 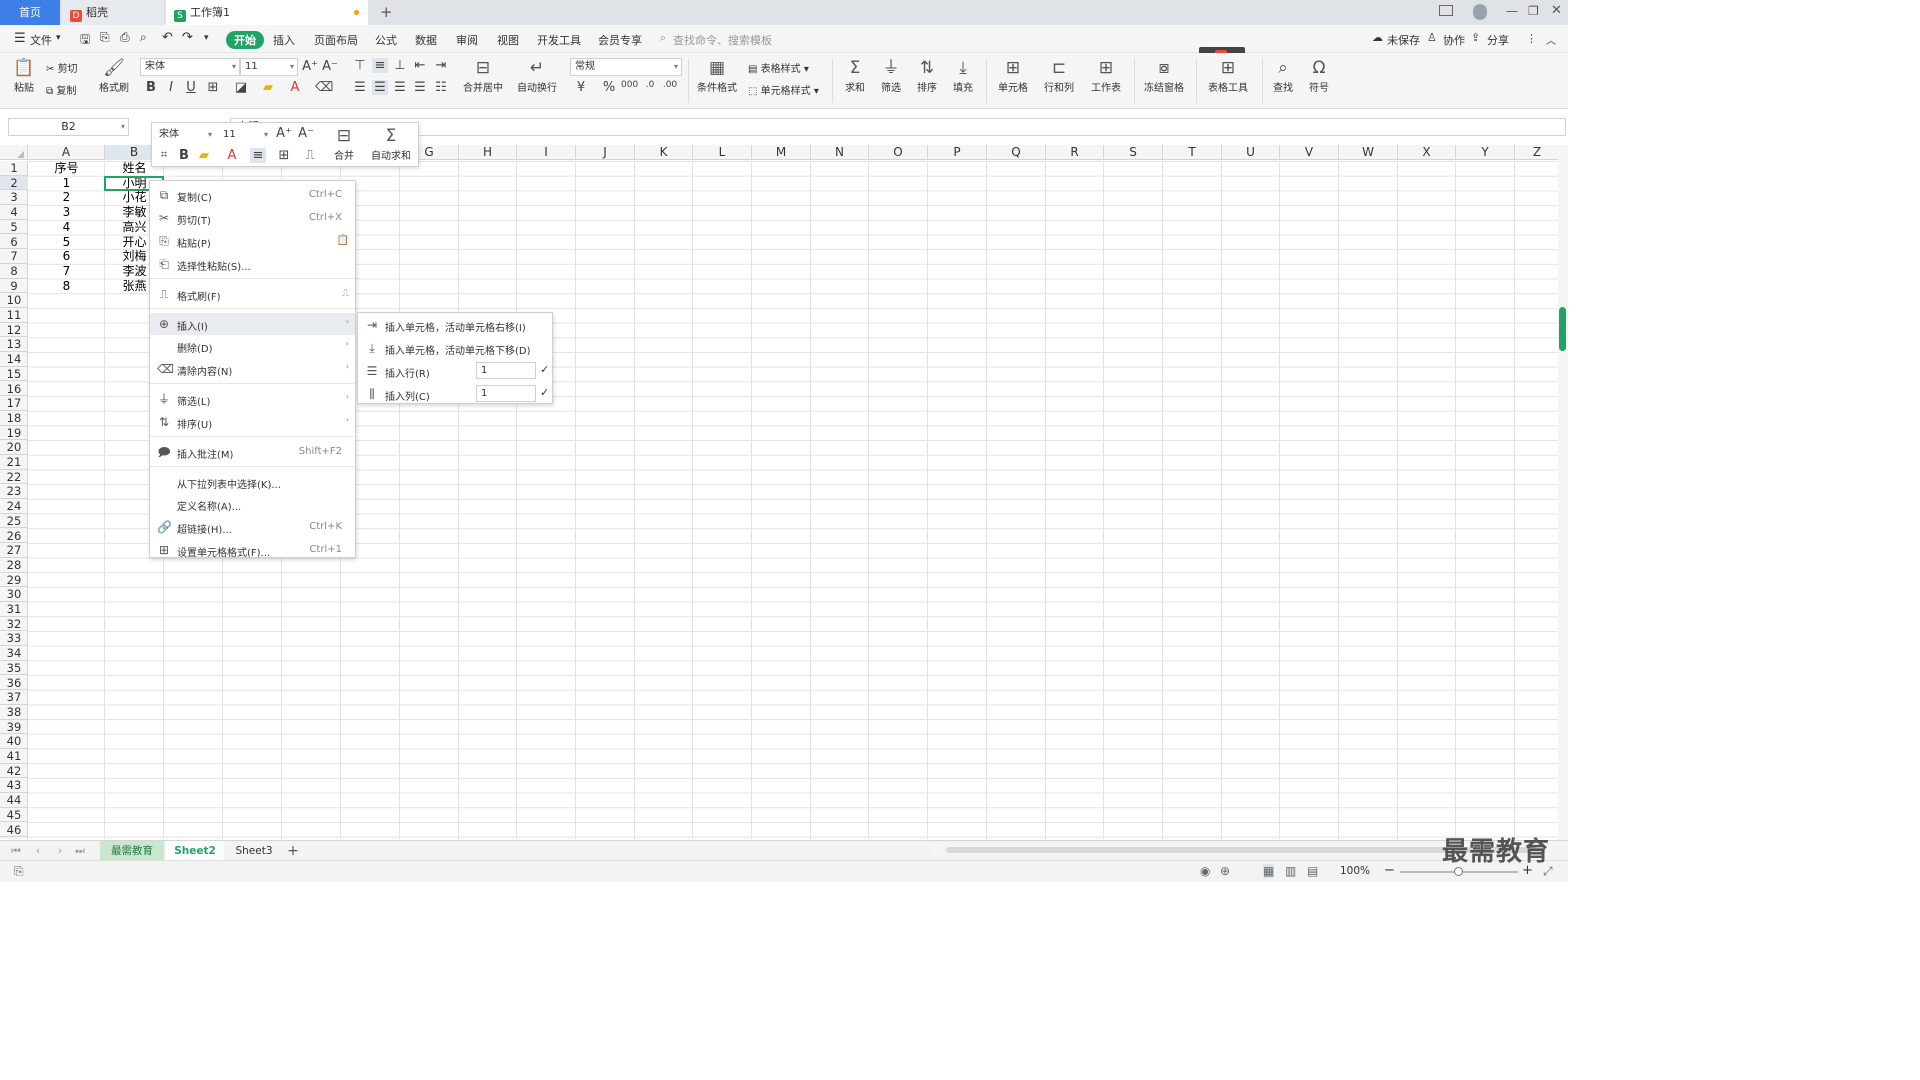 I want to click on menu-member: 会员专享, so click(x=620, y=40).